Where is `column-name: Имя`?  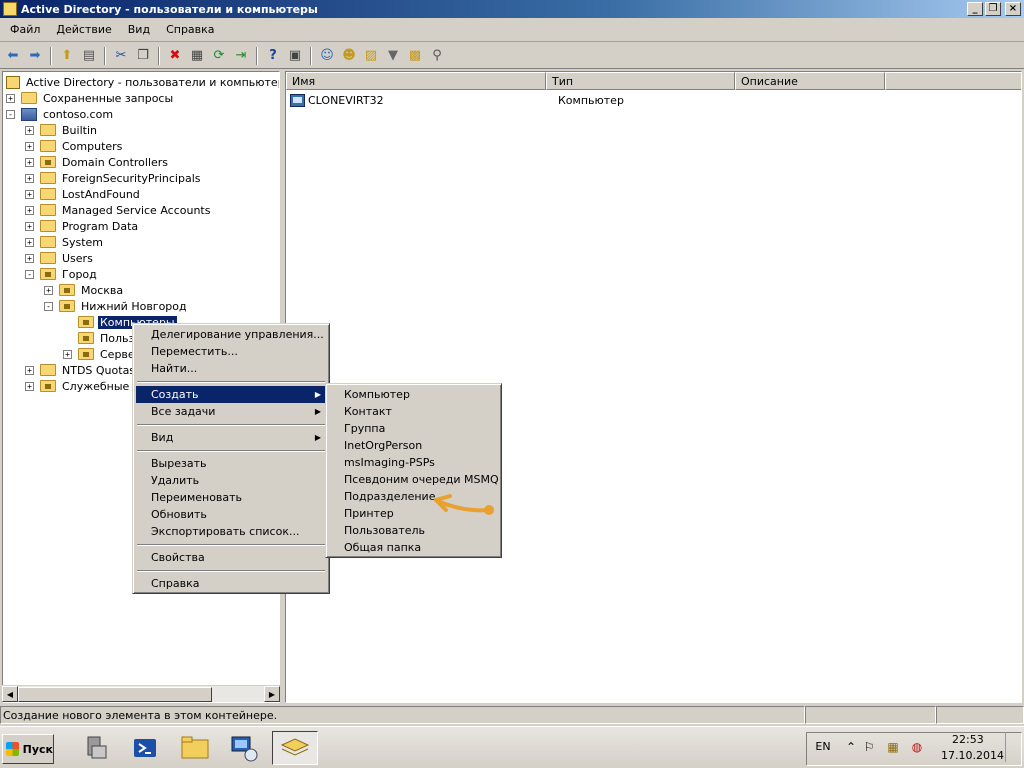
column-name: Имя is located at coordinates (416, 81).